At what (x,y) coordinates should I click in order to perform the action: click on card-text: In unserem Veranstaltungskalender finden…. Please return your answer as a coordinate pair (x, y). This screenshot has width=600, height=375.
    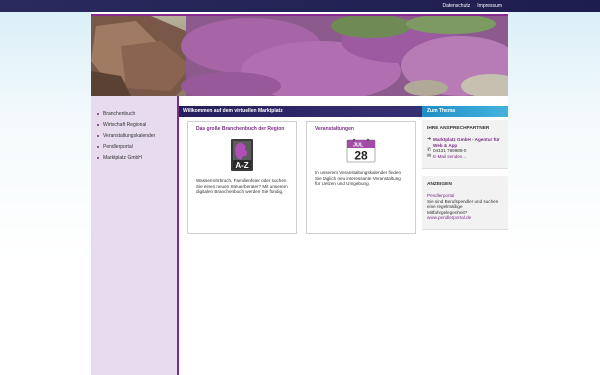
    Looking at the image, I should click on (358, 178).